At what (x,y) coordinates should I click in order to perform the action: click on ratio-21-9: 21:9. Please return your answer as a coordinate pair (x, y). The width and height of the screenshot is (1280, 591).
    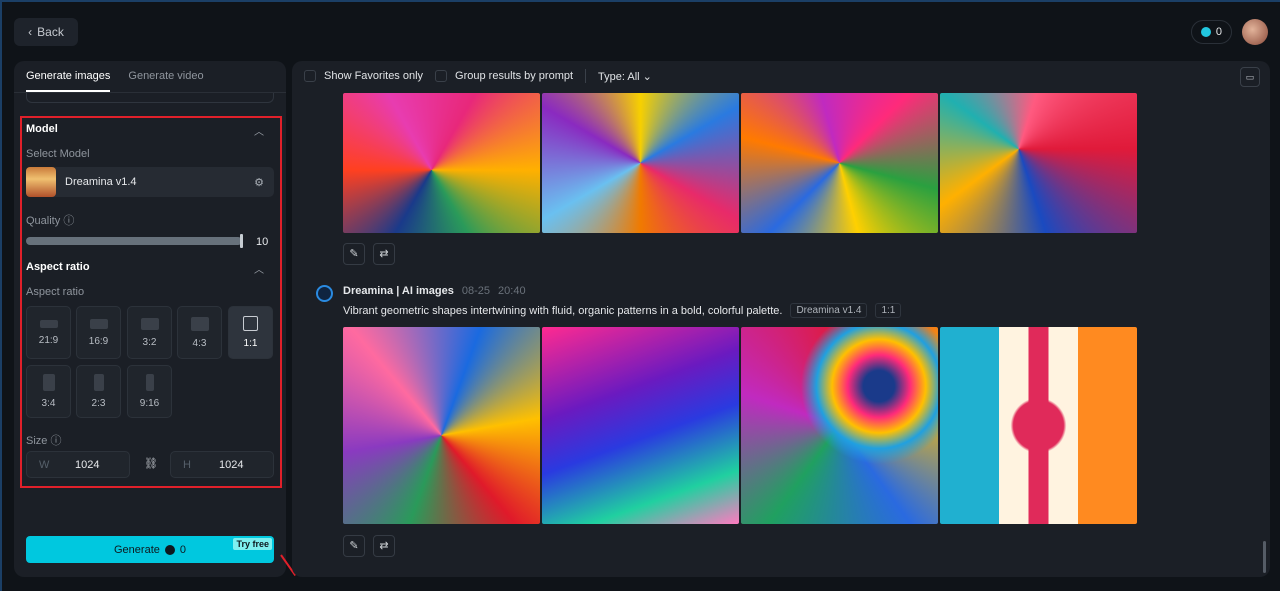
    Looking at the image, I should click on (48, 332).